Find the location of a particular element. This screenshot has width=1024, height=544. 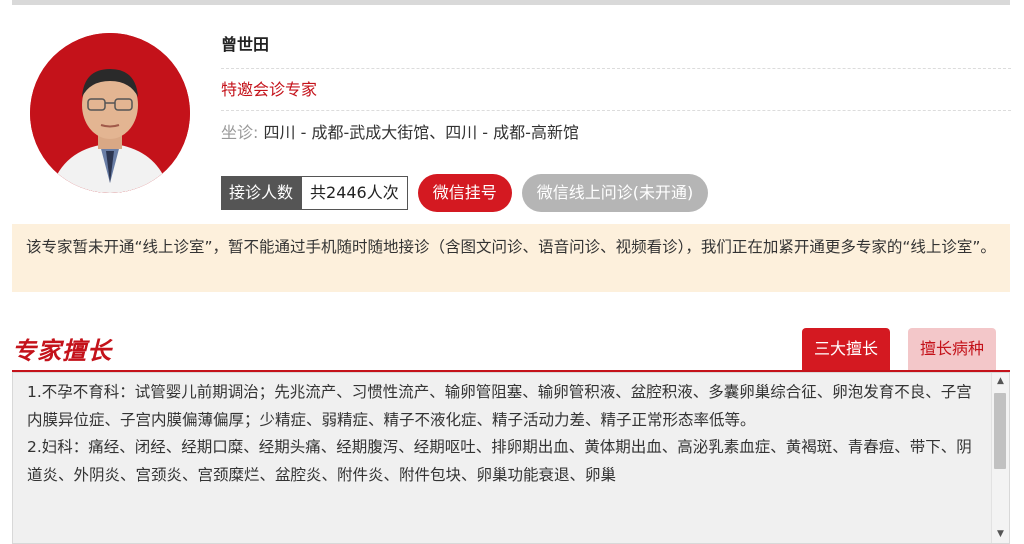

location-label: 坐诊: is located at coordinates (240, 132).